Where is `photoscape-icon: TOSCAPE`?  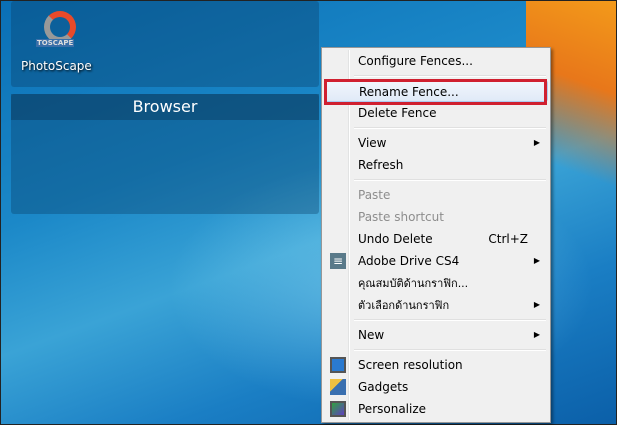 photoscape-icon: TOSCAPE is located at coordinates (56, 31).